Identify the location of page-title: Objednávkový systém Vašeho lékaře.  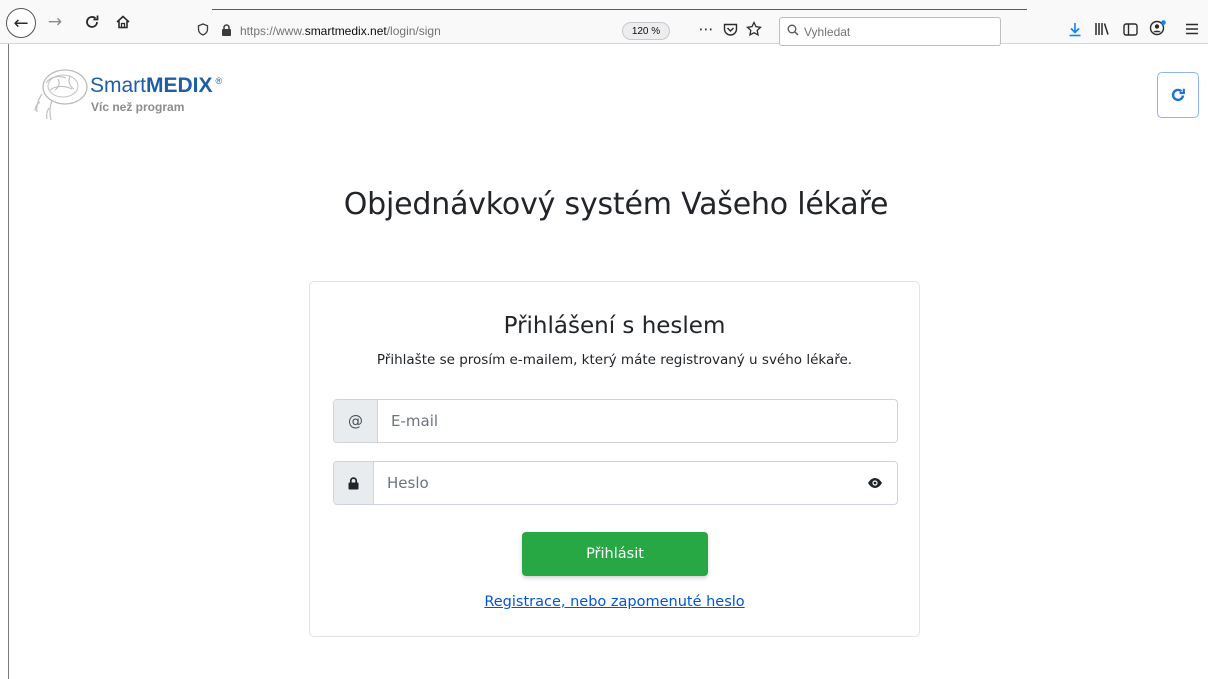
(616, 204).